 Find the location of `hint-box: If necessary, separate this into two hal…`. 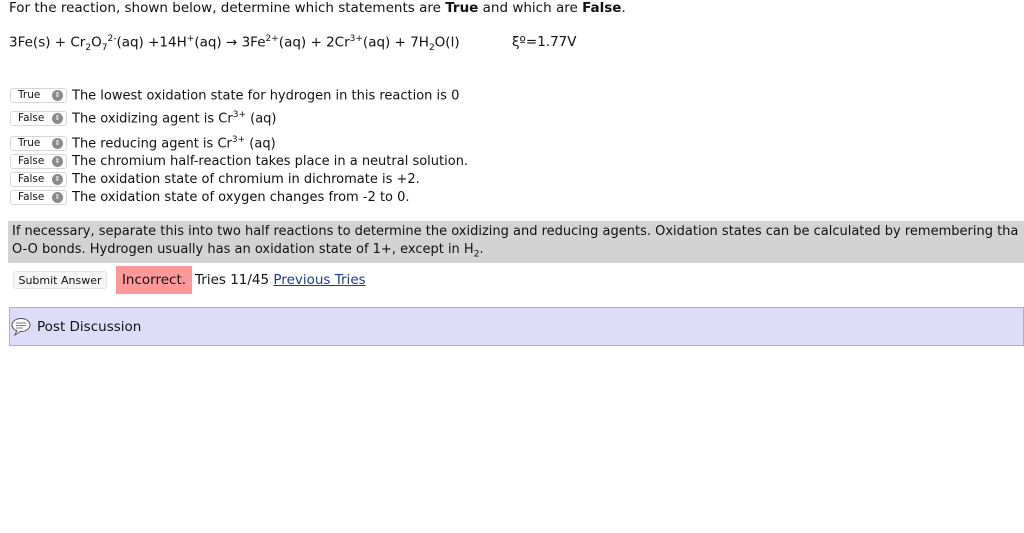

hint-box: If necessary, separate this into two hal… is located at coordinates (516, 242).